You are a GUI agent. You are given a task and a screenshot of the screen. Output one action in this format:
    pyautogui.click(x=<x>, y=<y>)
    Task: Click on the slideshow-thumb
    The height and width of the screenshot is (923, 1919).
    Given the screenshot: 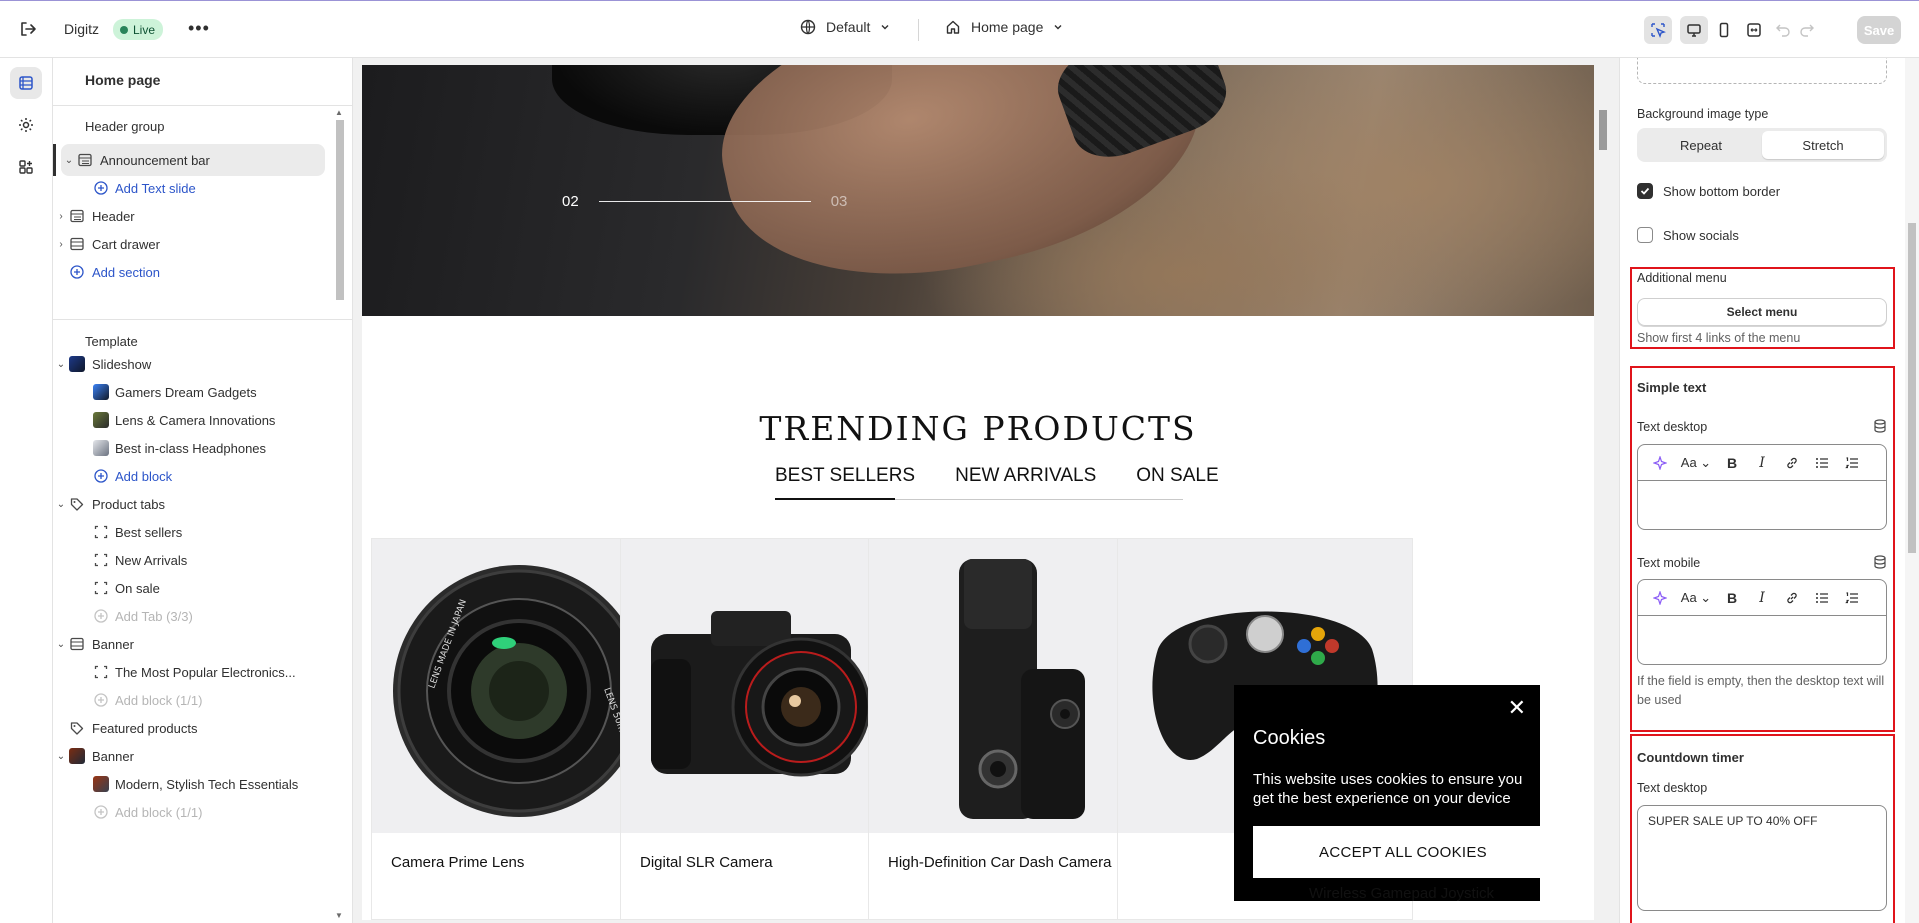 What is the action you would take?
    pyautogui.click(x=77, y=364)
    